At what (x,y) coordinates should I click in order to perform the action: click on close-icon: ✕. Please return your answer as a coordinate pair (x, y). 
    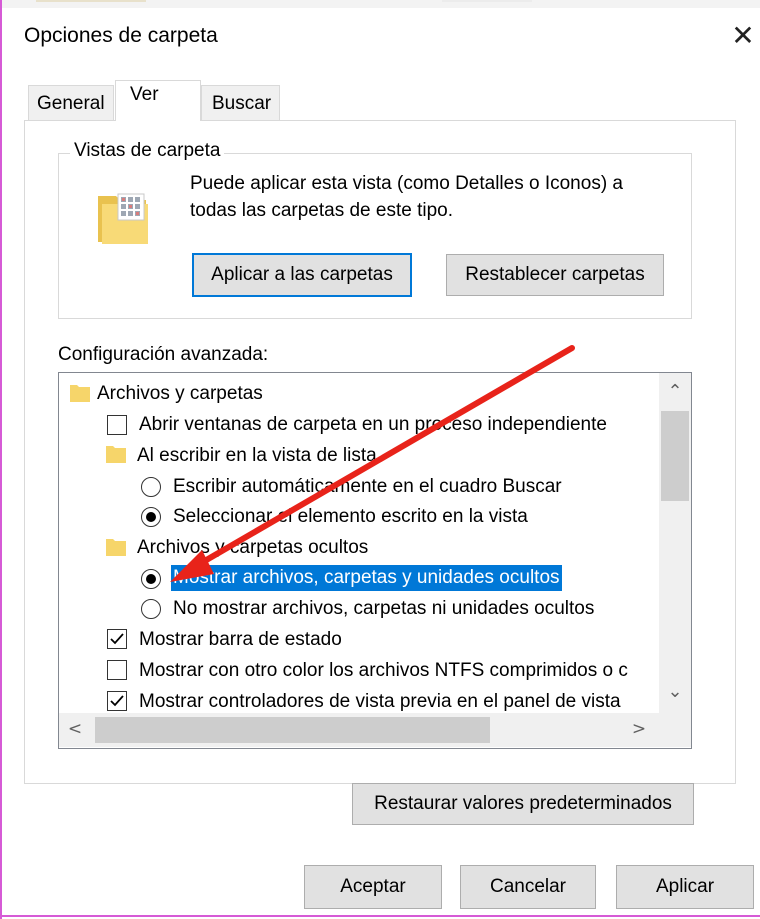
    Looking at the image, I should click on (743, 36).